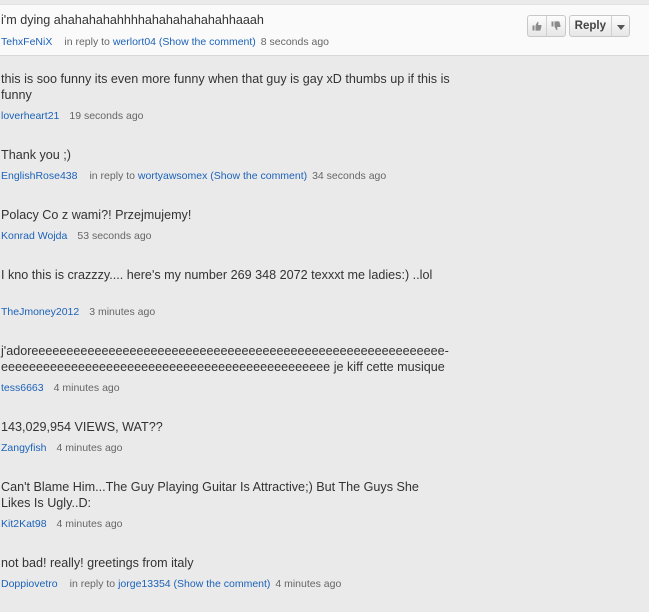  Describe the element at coordinates (26, 42) in the screenshot. I see `comment-author-link: TehxFeNiX` at that location.